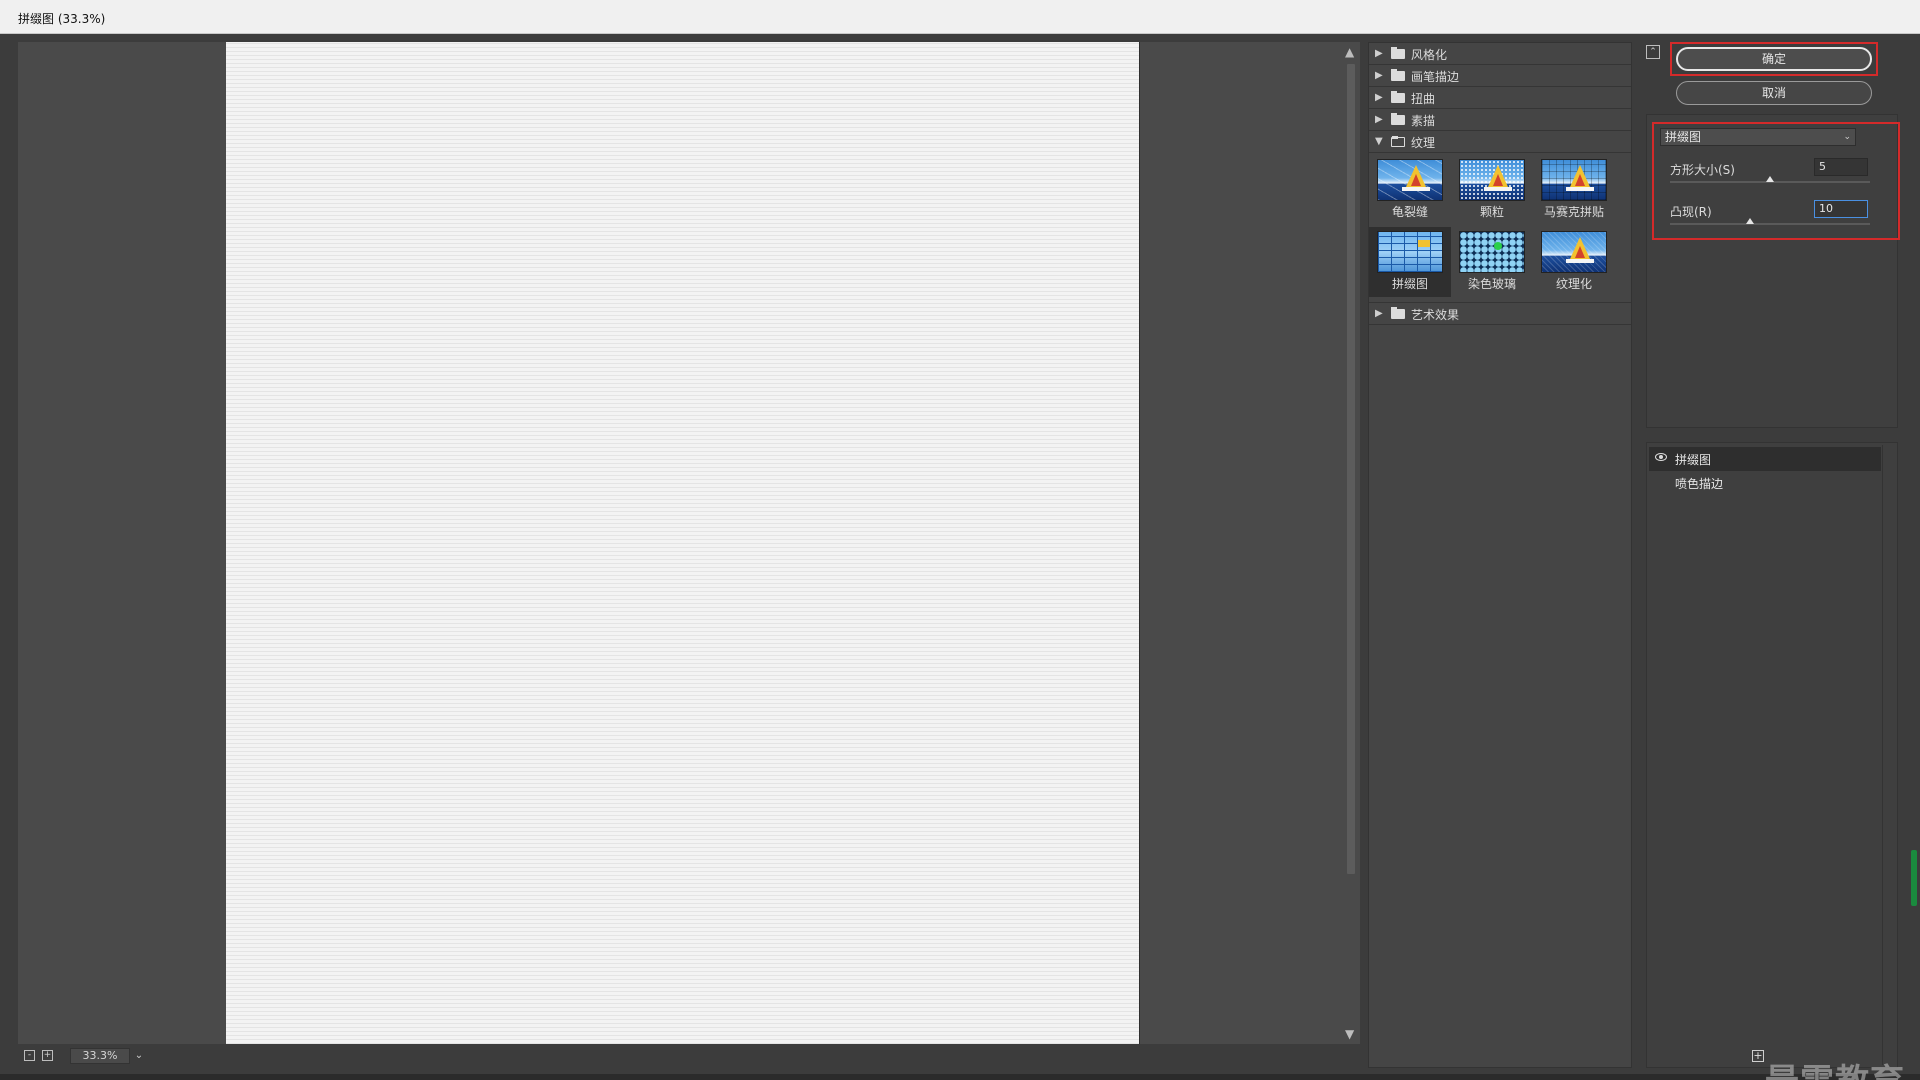 This screenshot has height=1080, width=1920. Describe the element at coordinates (1770, 179) in the screenshot. I see `square-size-slider-handle` at that location.